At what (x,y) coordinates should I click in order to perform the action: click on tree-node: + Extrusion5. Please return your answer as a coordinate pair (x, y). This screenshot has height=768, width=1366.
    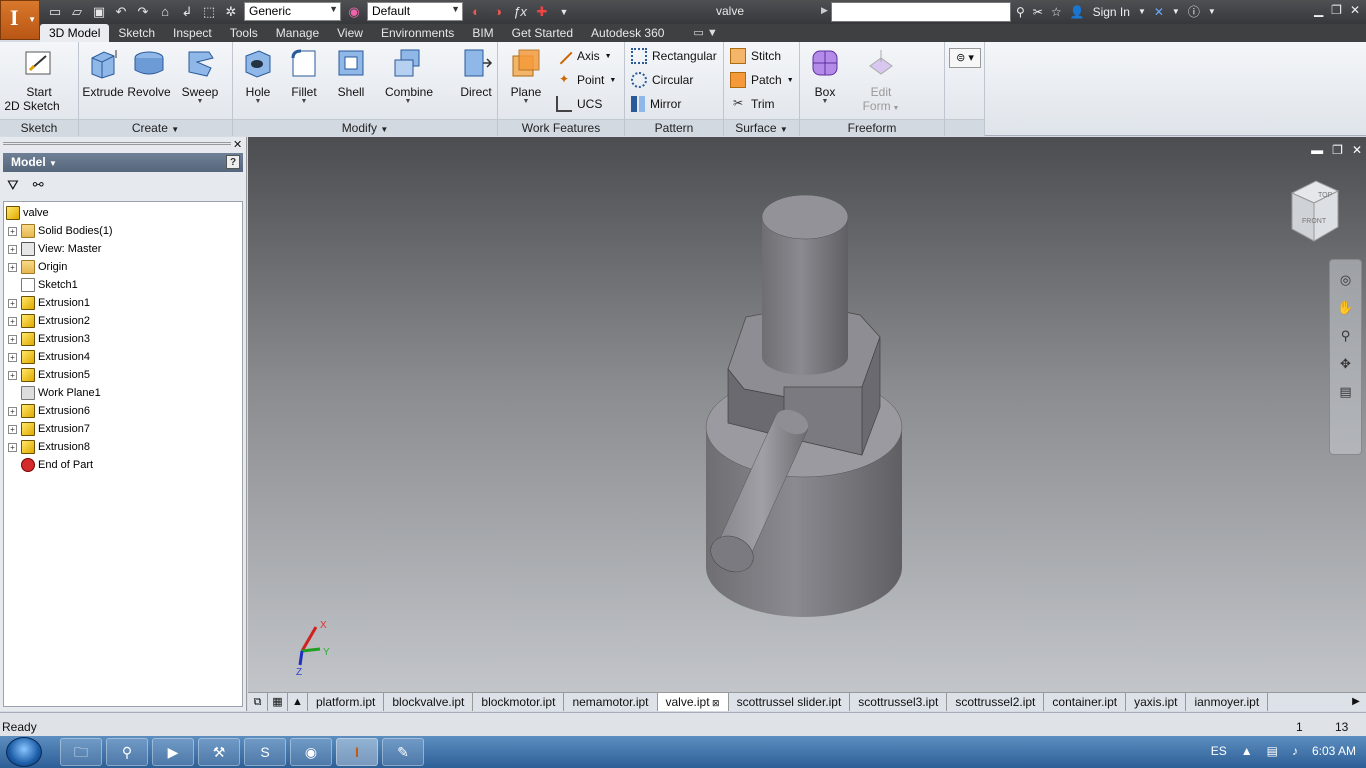
    Looking at the image, I should click on (49, 375).